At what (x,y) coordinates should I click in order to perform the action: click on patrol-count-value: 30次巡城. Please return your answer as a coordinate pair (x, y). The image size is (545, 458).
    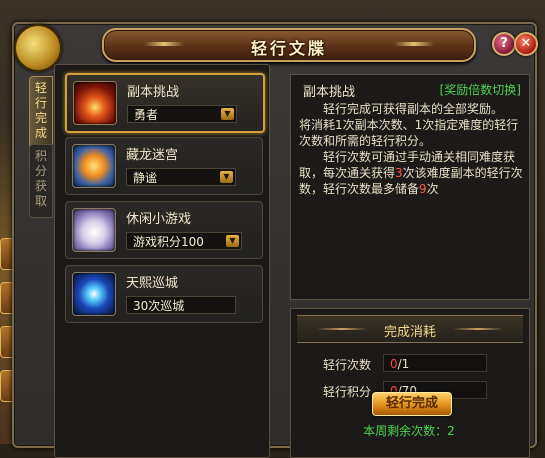
    Looking at the image, I should click on (159, 306).